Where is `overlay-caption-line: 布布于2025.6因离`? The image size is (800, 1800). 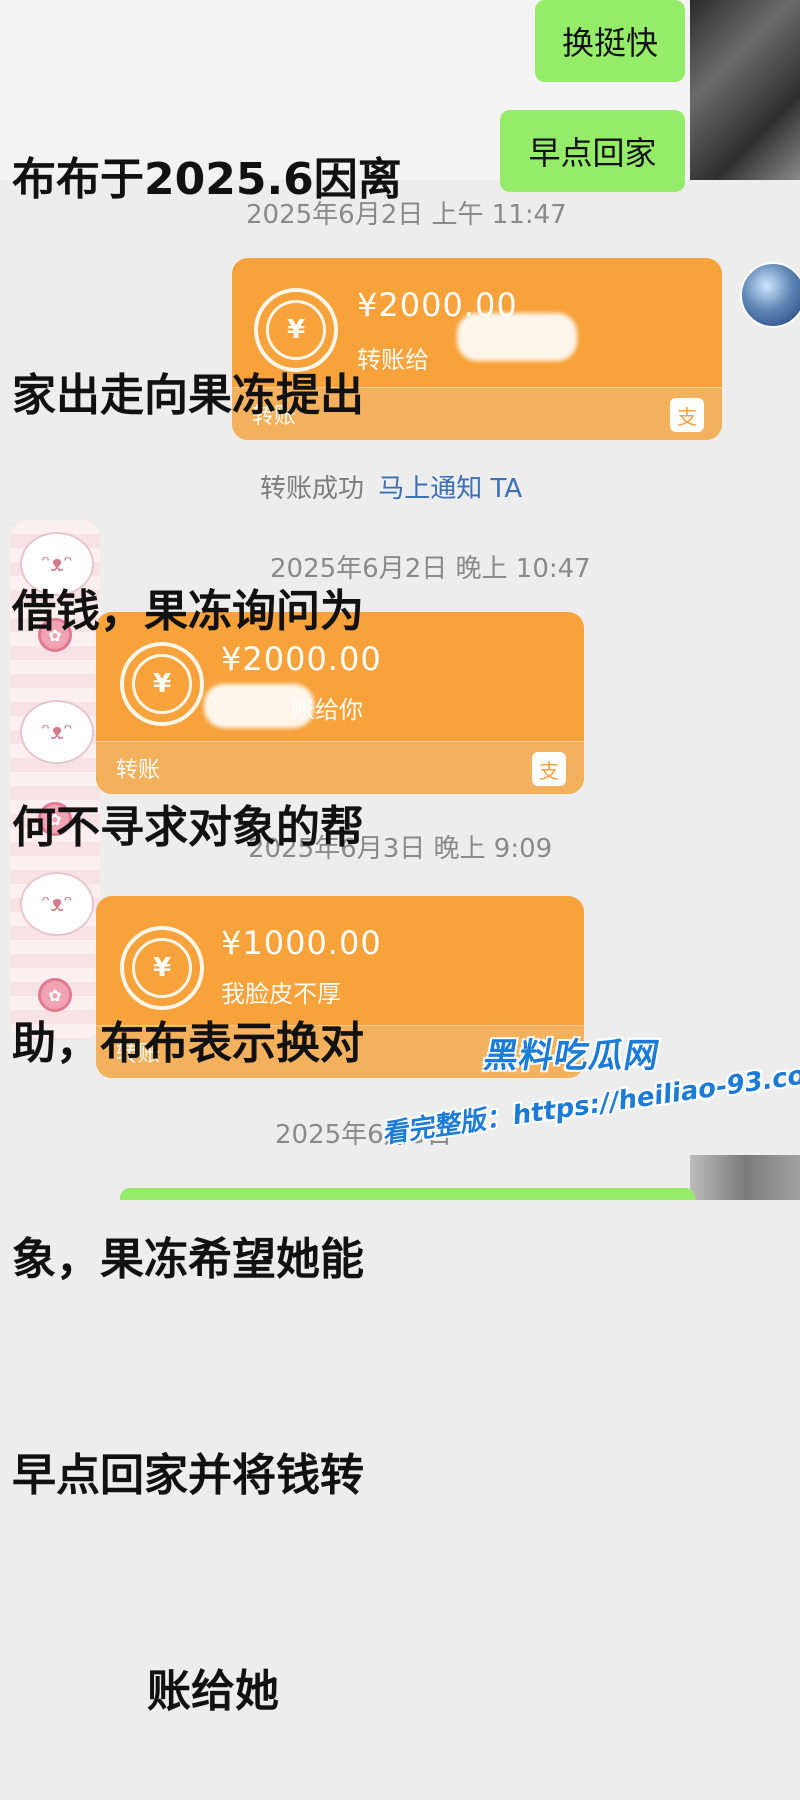 overlay-caption-line: 布布于2025.6因离 is located at coordinates (207, 179).